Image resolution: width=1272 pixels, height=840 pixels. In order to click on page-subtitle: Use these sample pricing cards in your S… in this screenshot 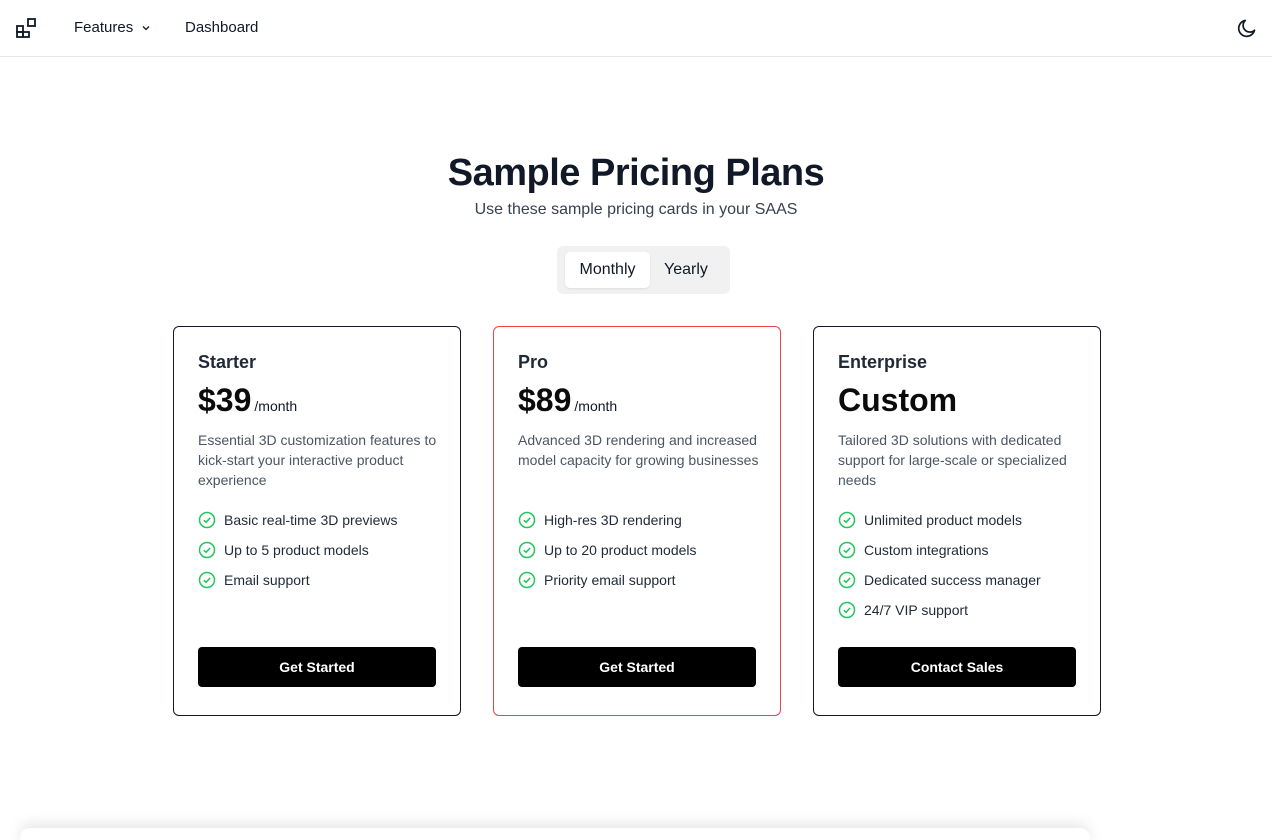, I will do `click(636, 209)`.